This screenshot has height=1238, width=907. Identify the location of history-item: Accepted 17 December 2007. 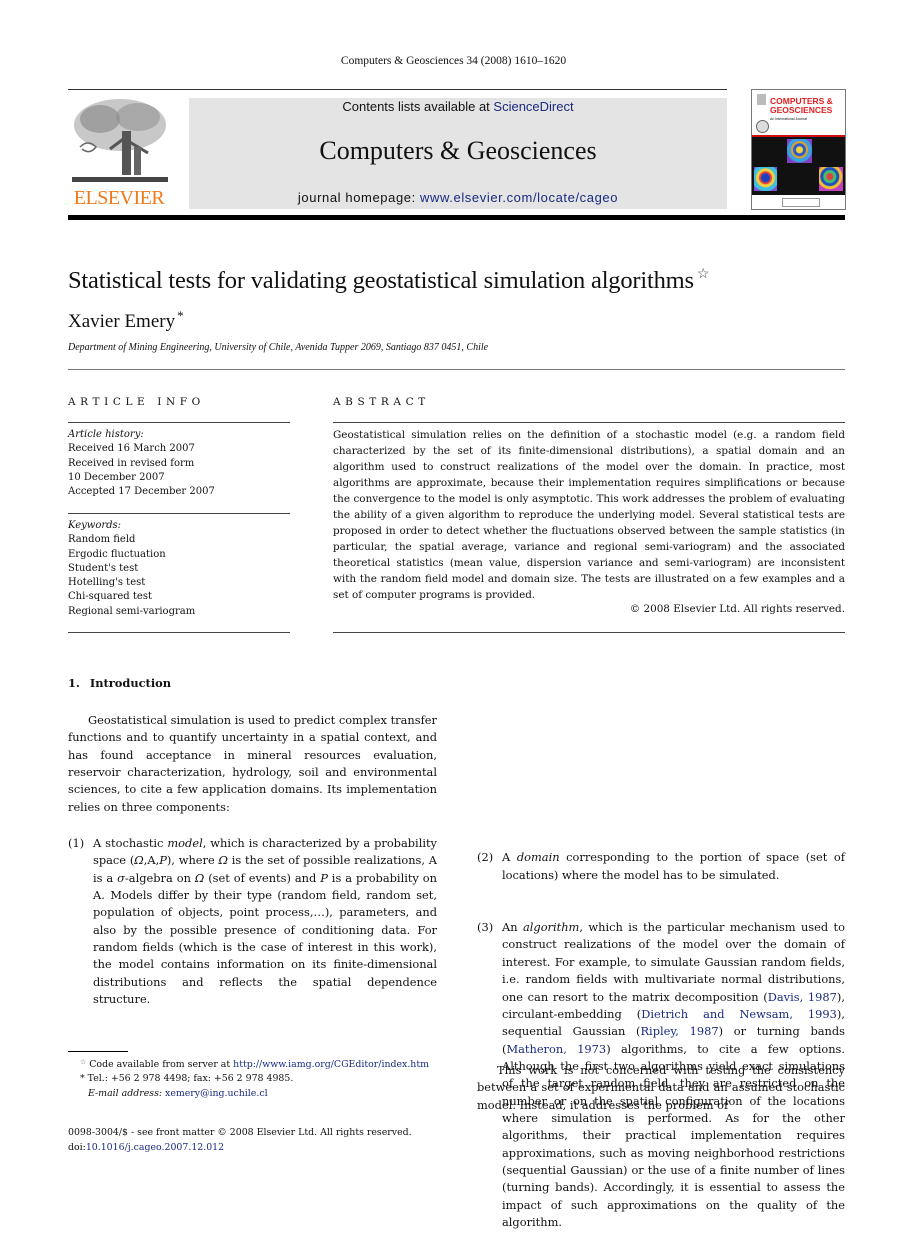
(141, 492).